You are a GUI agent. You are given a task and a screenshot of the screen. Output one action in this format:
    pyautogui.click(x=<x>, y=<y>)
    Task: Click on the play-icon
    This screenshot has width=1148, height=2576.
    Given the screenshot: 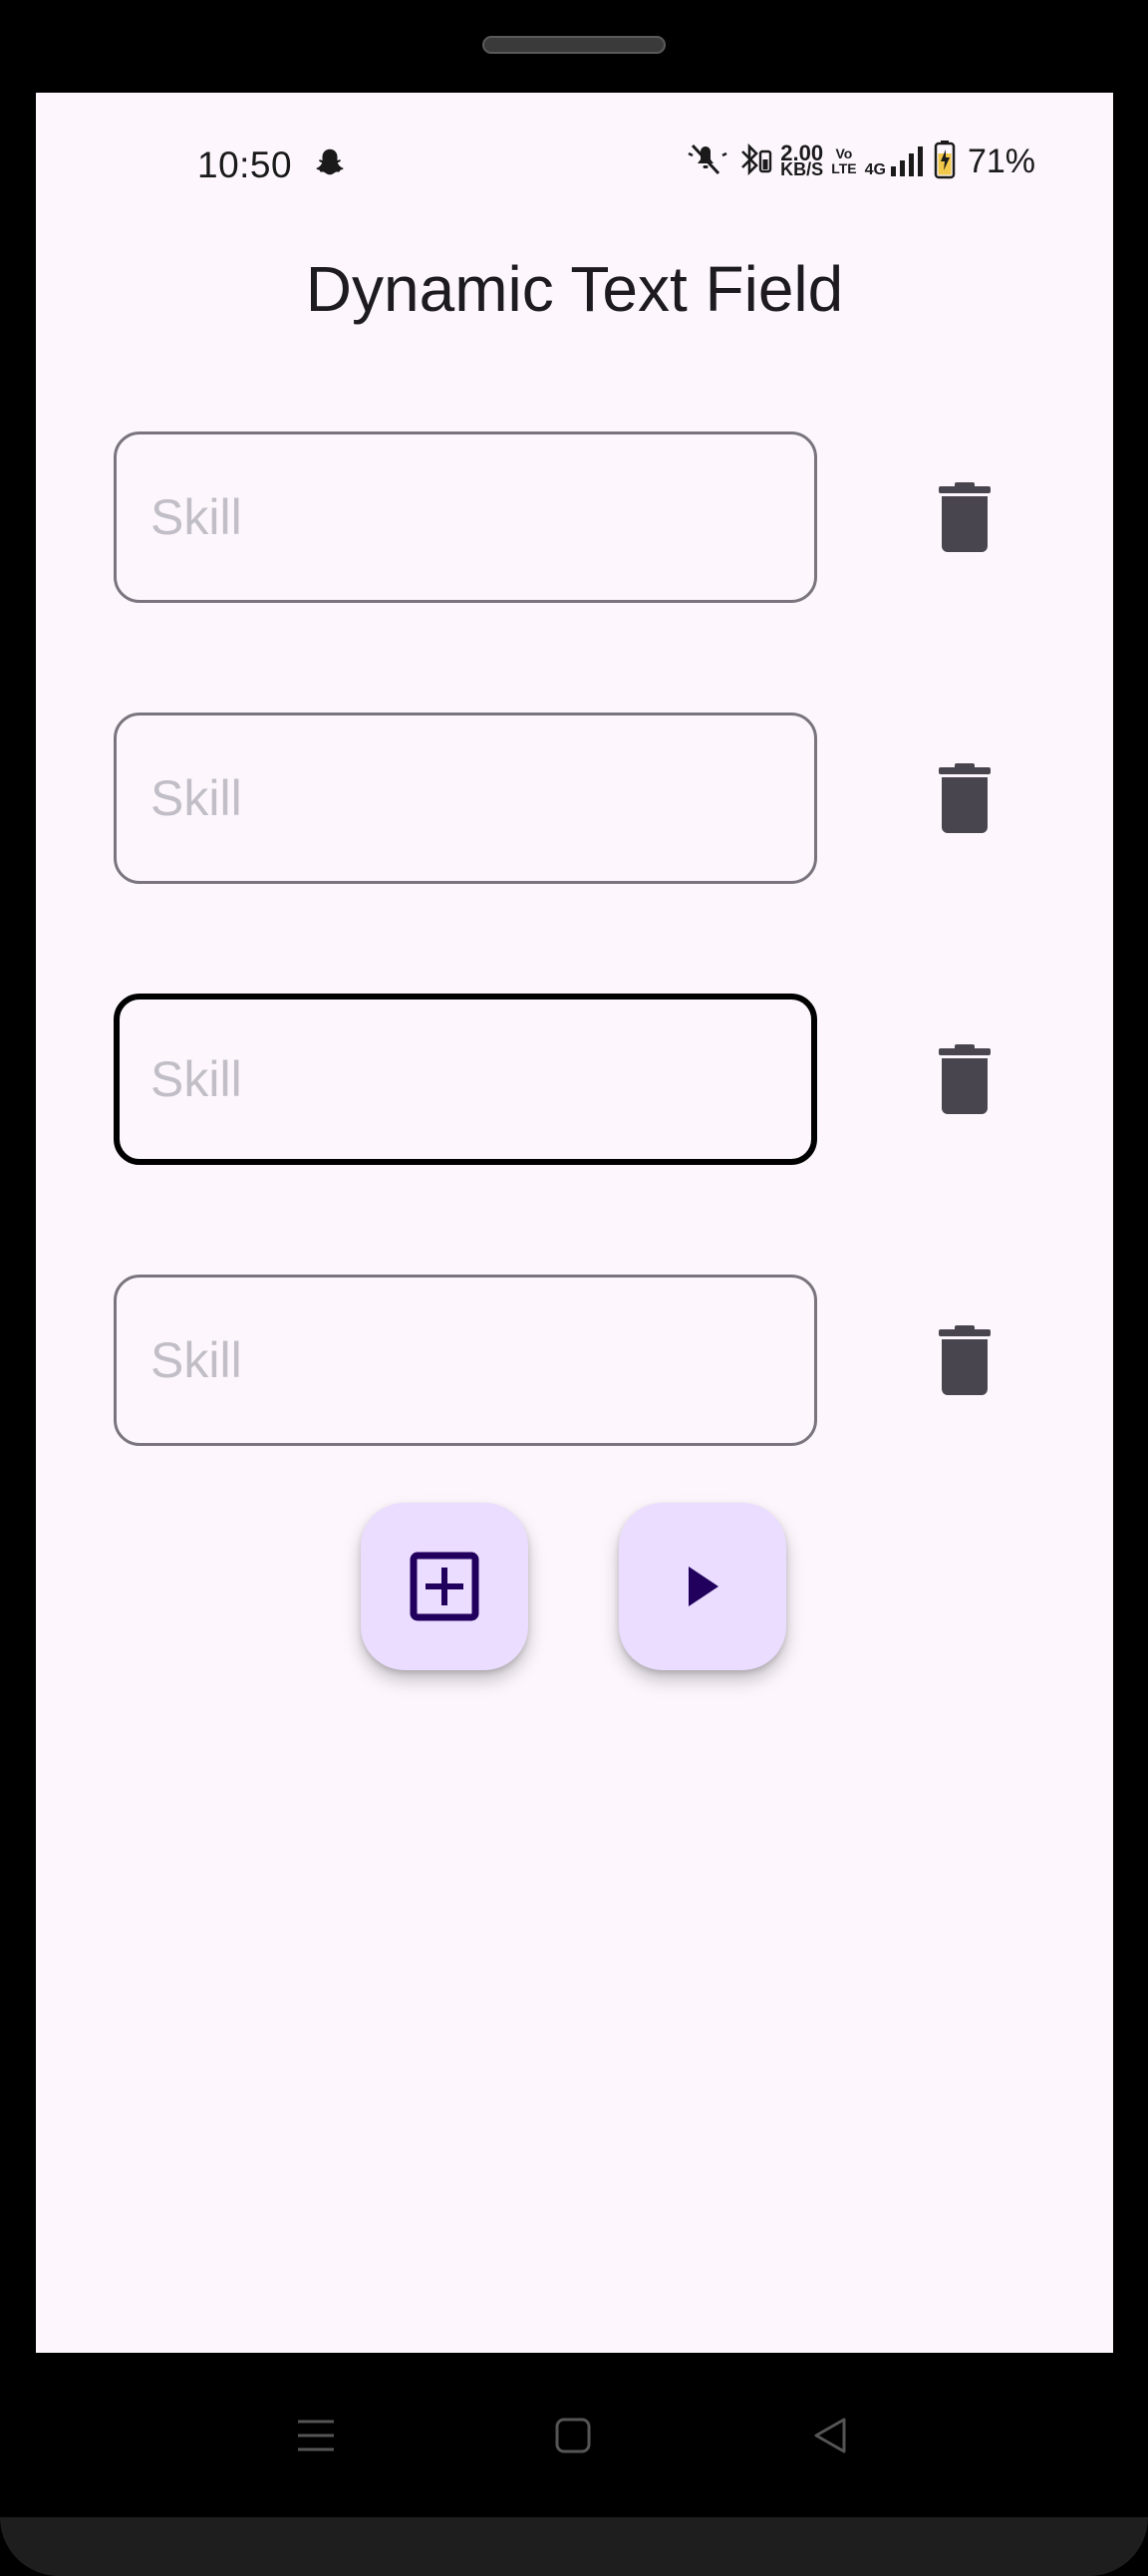 What is the action you would take?
    pyautogui.click(x=703, y=1586)
    